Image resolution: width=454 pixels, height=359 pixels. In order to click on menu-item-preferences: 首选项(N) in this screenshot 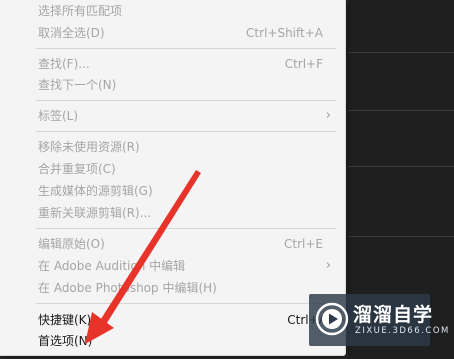, I will do `click(172, 341)`.